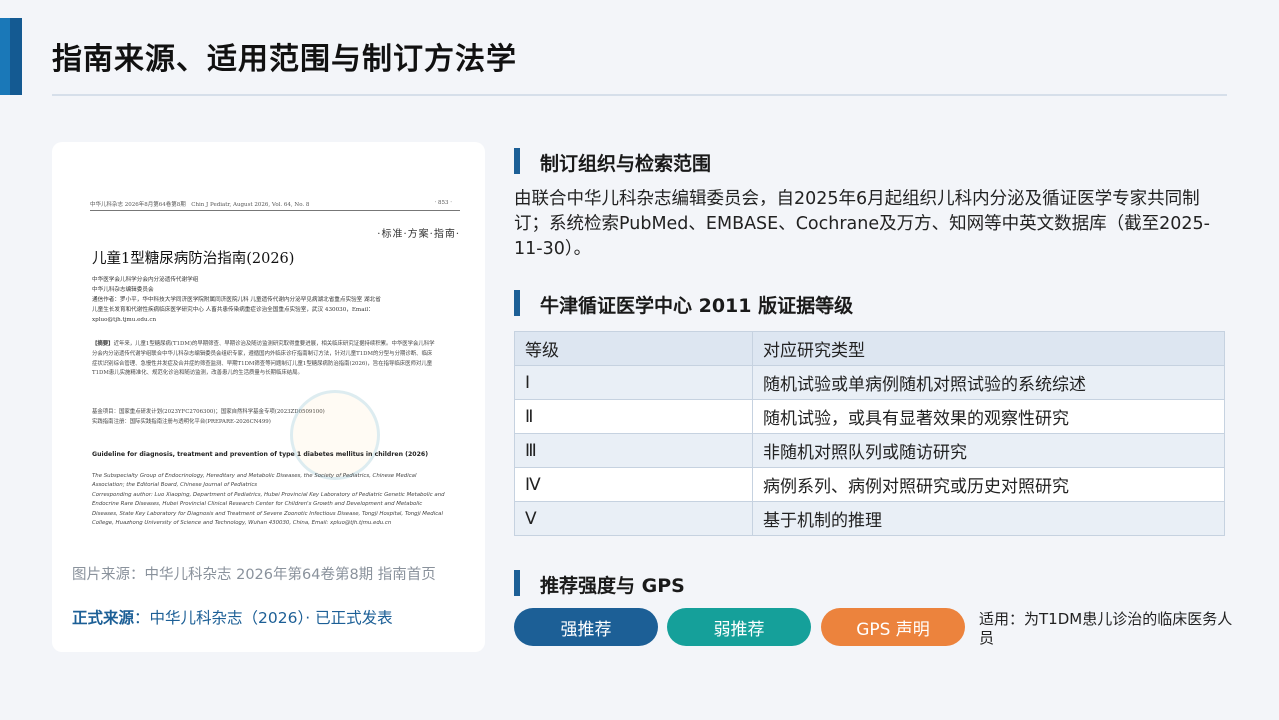 The height and width of the screenshot is (720, 1279). What do you see at coordinates (739, 627) in the screenshot?
I see `weak-recommendation-pill: 弱推荐` at bounding box center [739, 627].